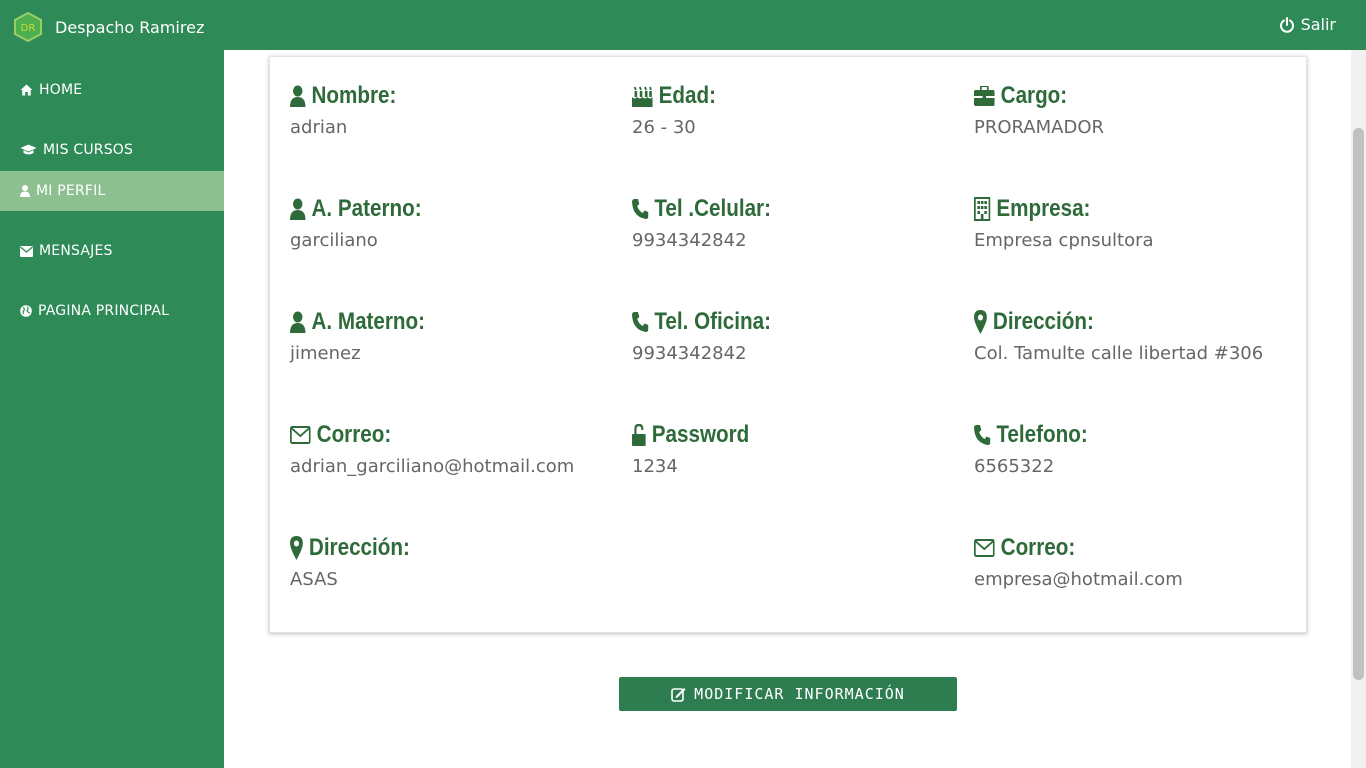 This screenshot has width=1366, height=768. I want to click on top-bar: DR Despacho Ramirez Salir, so click(683, 25).